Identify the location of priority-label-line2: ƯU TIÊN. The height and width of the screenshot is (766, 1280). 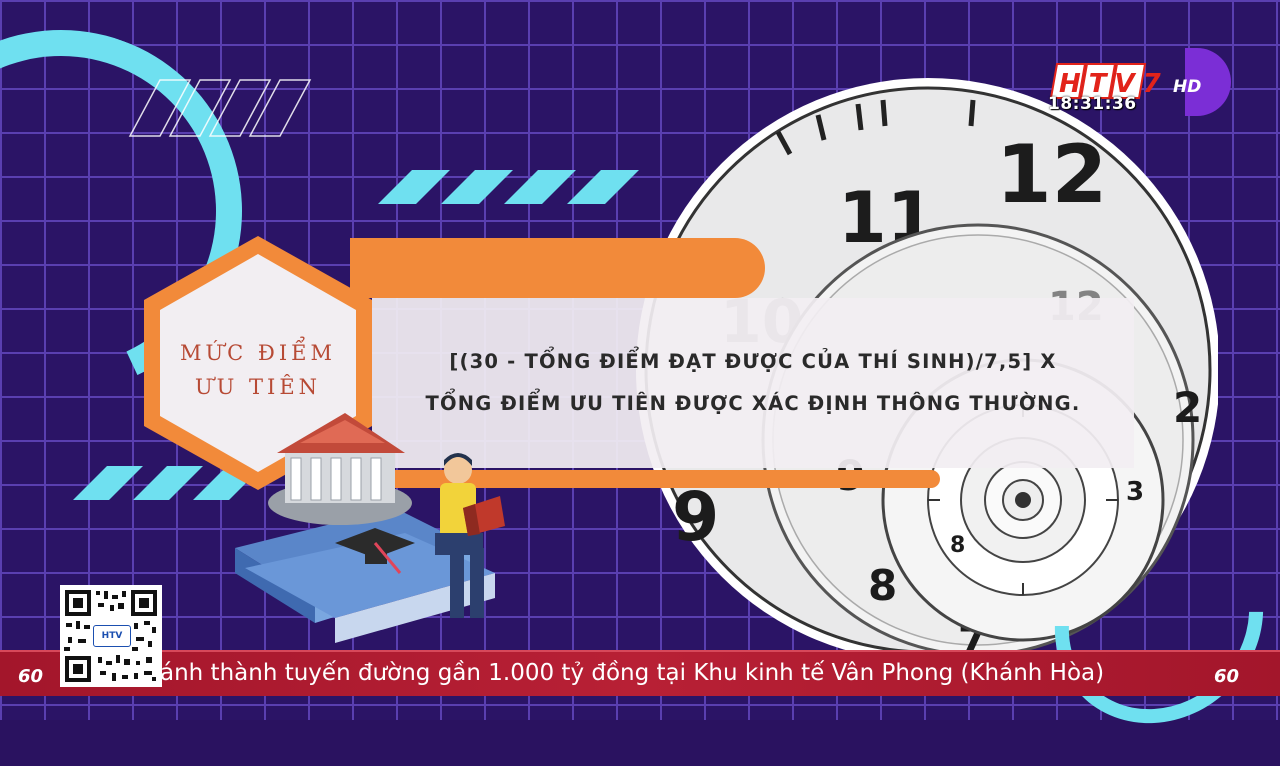
(258, 387).